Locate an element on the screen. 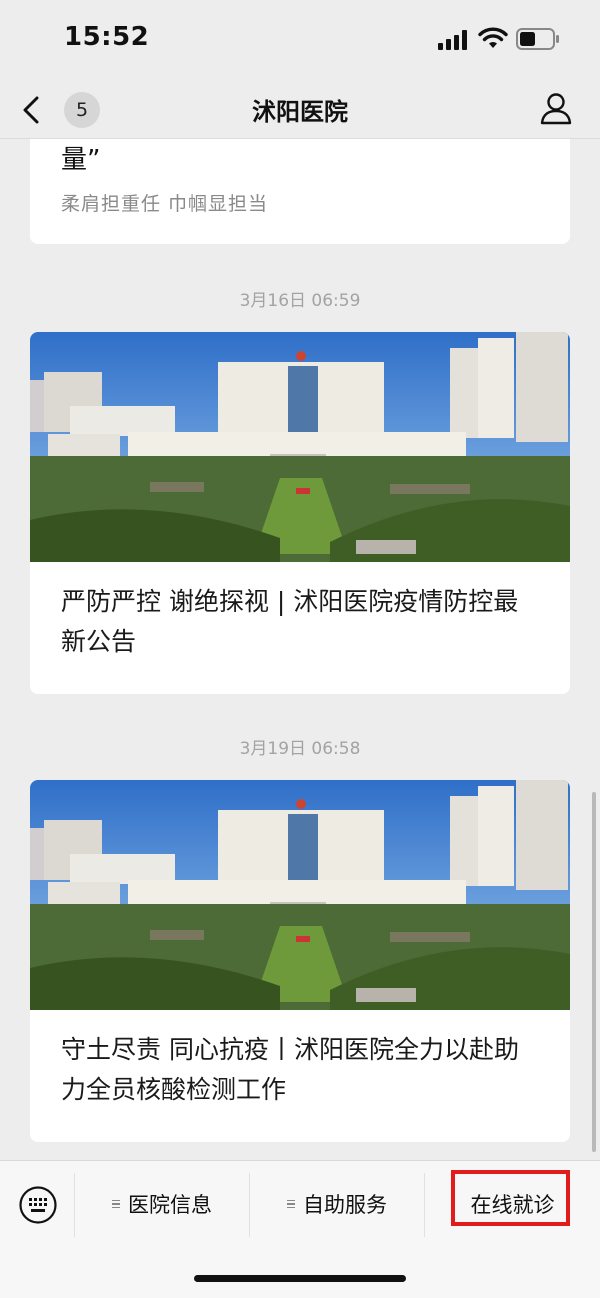 The height and width of the screenshot is (1298, 600). message-timestamp: 3月16日 06:59 is located at coordinates (300, 301).